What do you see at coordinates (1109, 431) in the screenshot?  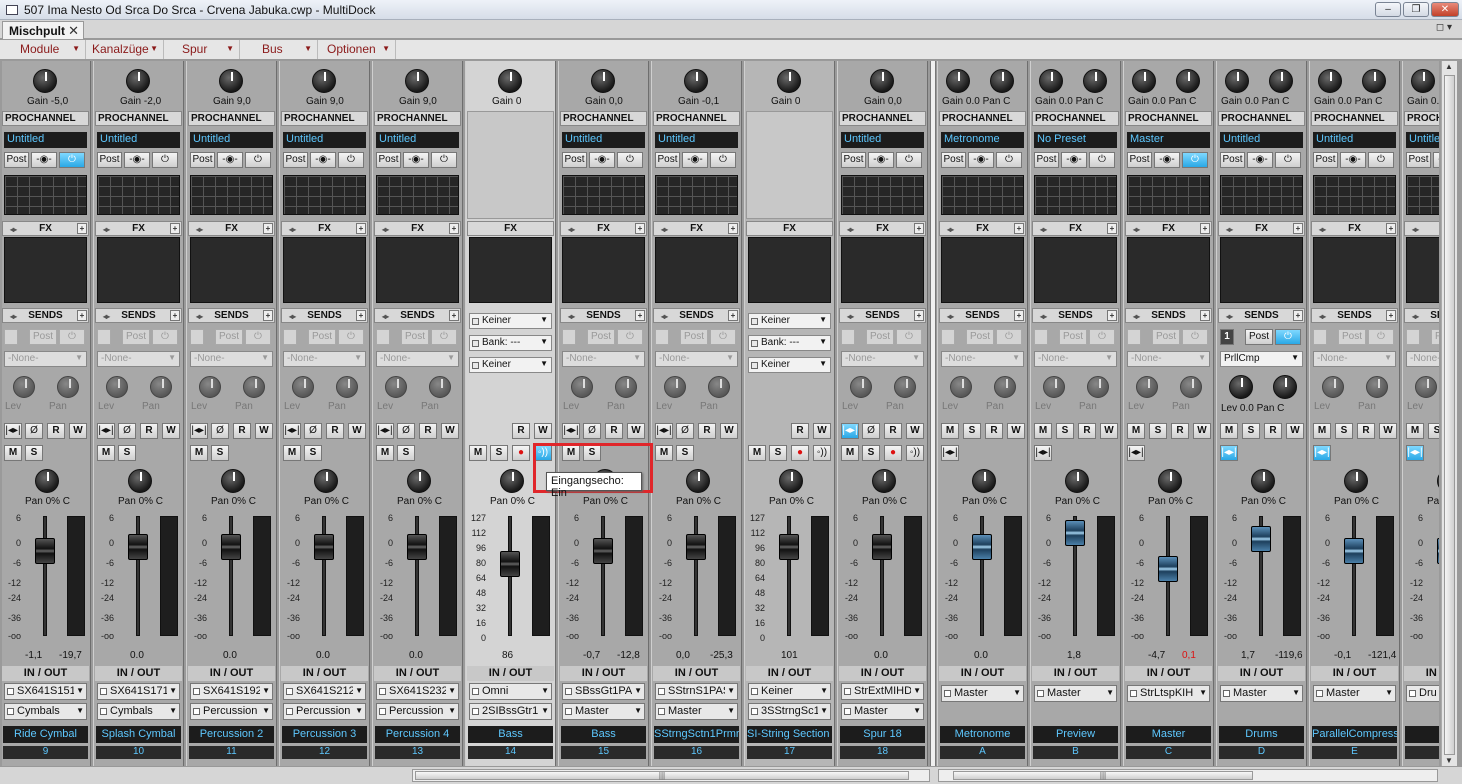 I see `bus-write-button: W` at bounding box center [1109, 431].